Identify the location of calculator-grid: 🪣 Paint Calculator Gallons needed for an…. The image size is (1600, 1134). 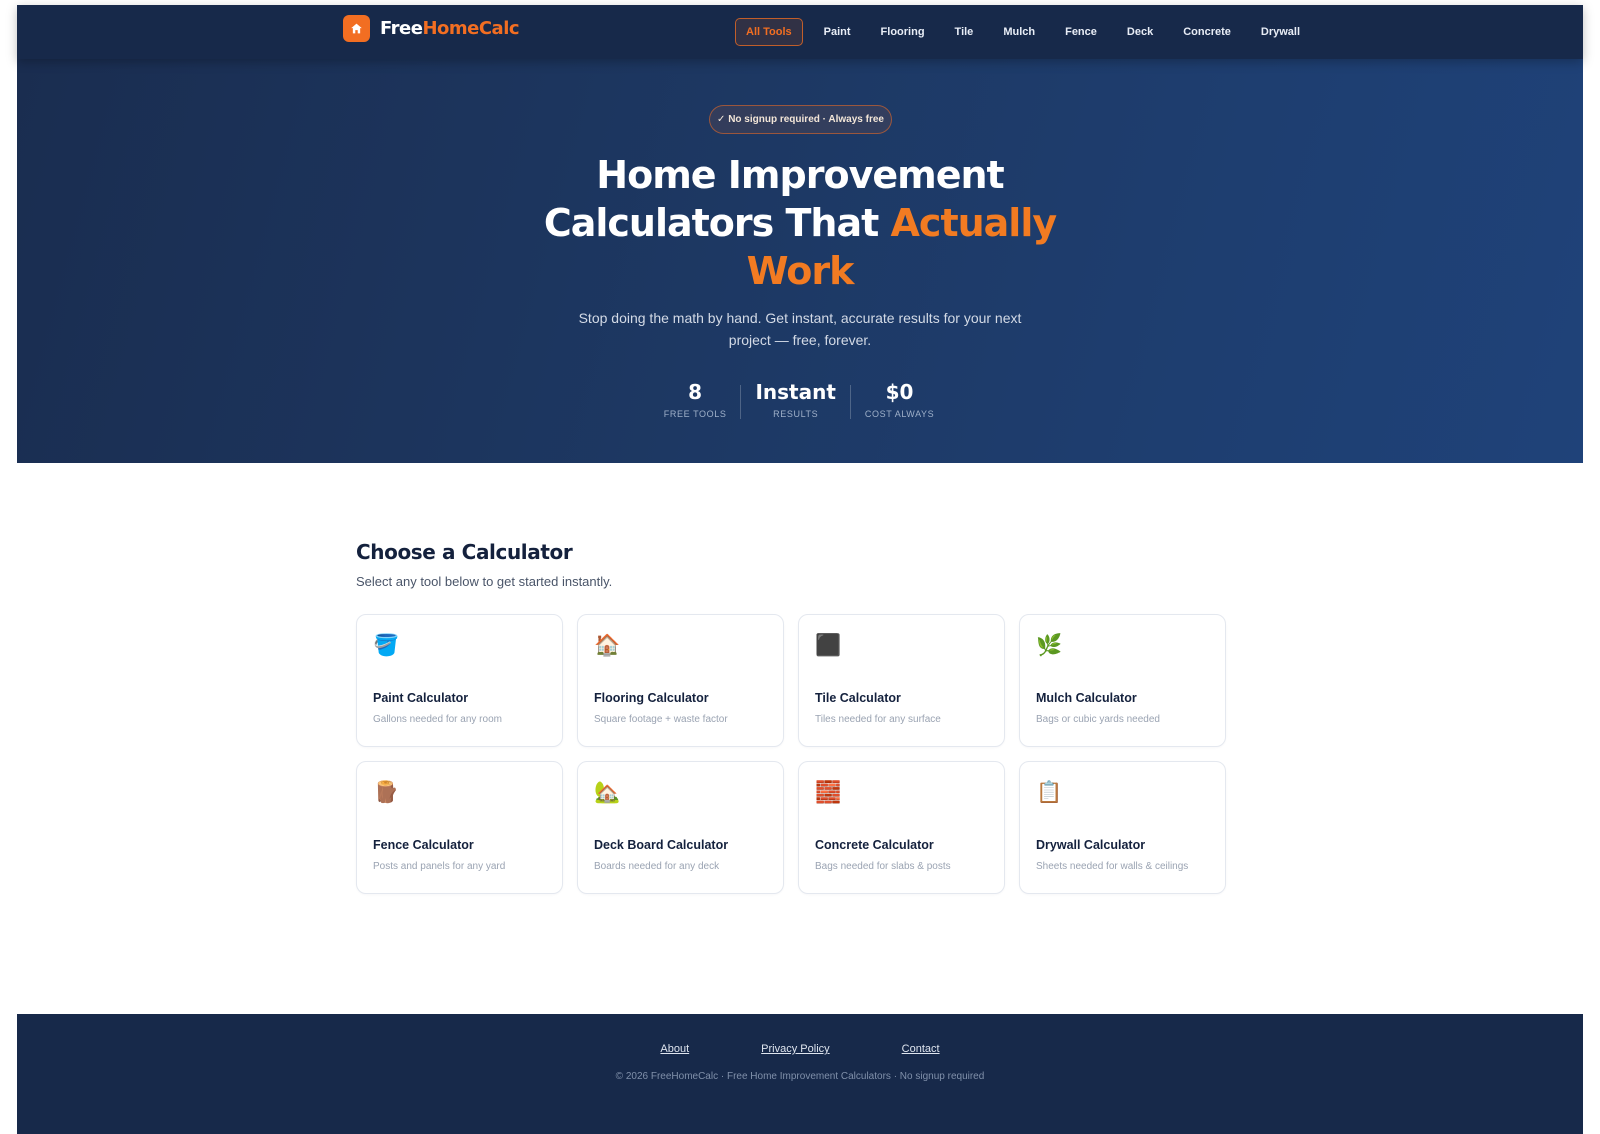
(791, 754).